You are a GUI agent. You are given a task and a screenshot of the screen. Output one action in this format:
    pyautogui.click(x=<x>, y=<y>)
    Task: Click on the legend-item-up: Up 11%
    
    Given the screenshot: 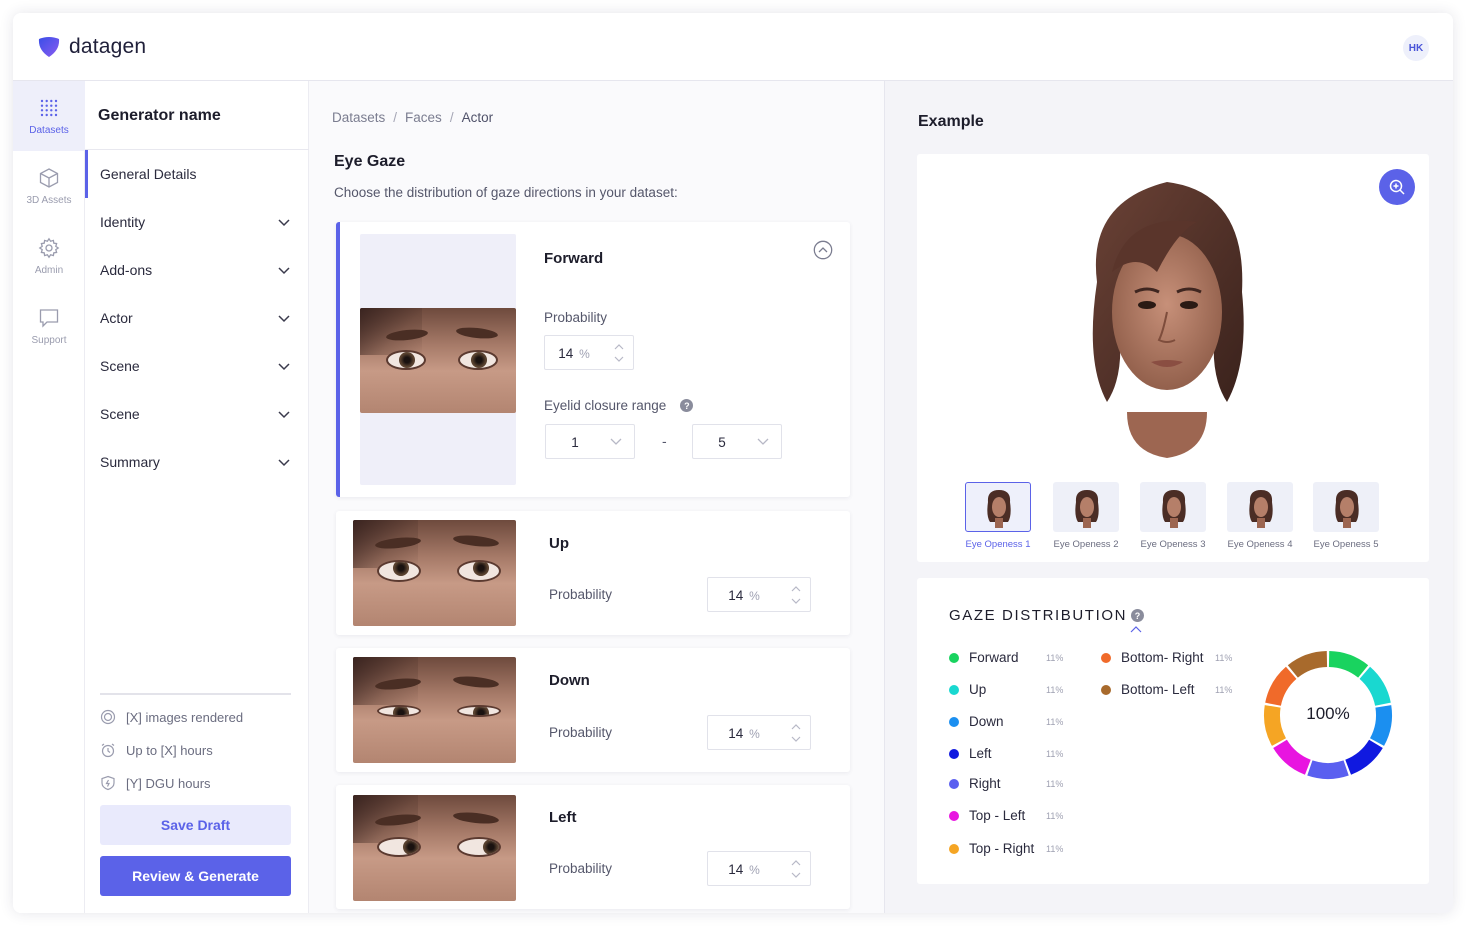 What is the action you would take?
    pyautogui.click(x=1006, y=689)
    